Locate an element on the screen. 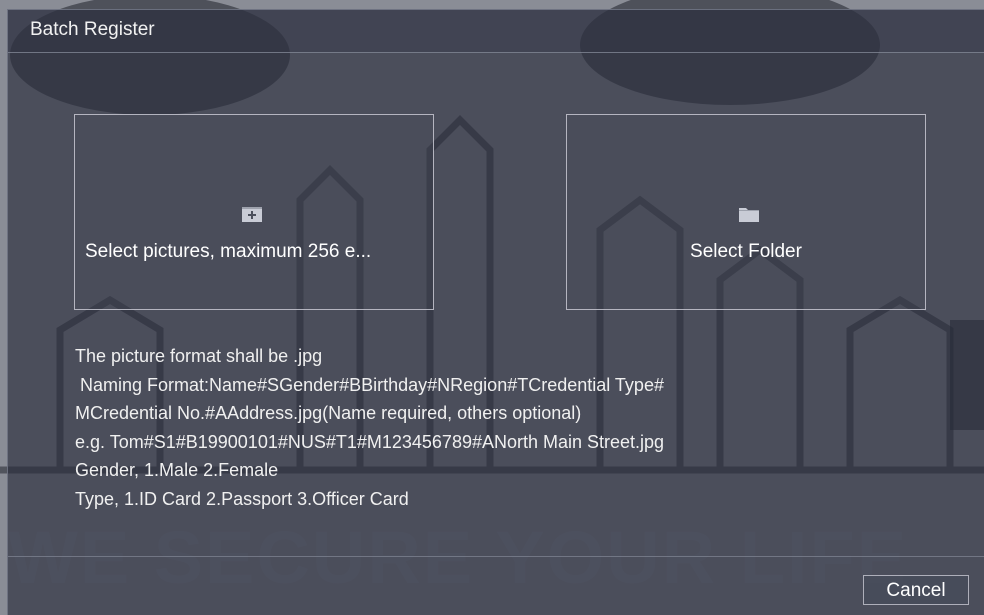 The width and height of the screenshot is (984, 615). instruction-line: Gender, 1.Male 2.Female is located at coordinates (177, 470).